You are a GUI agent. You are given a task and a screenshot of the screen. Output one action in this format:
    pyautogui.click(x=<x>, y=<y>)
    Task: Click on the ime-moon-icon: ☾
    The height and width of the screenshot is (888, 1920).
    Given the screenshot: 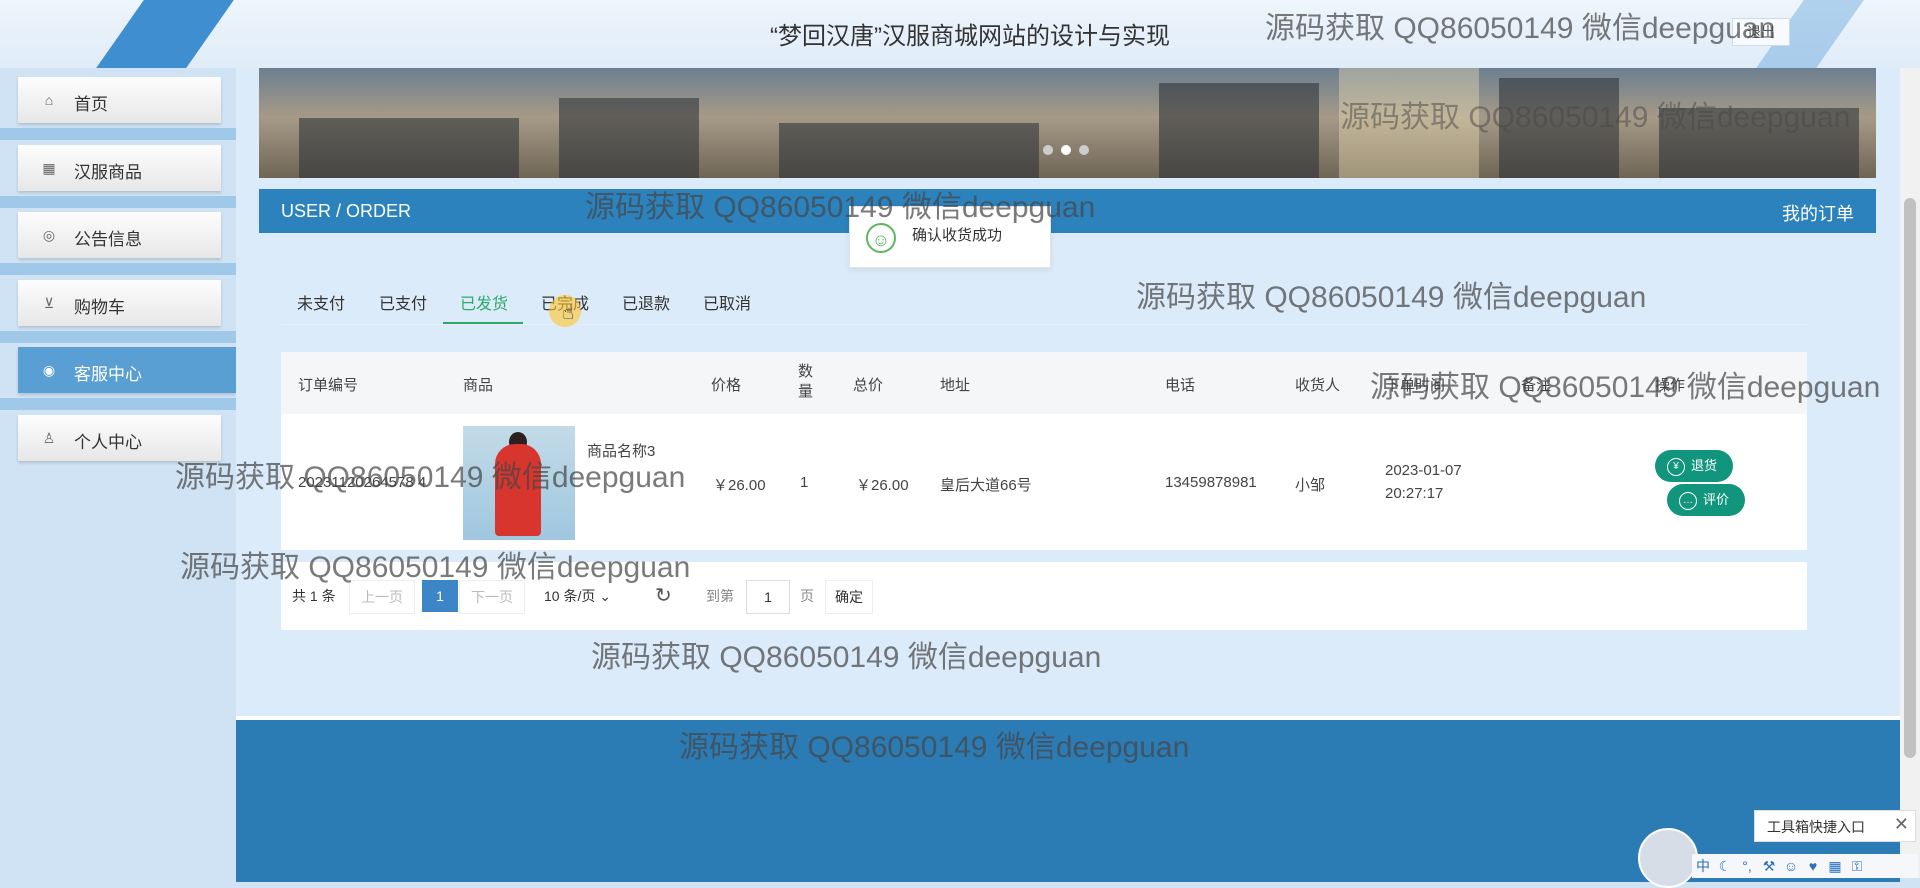 What is the action you would take?
    pyautogui.click(x=1725, y=866)
    